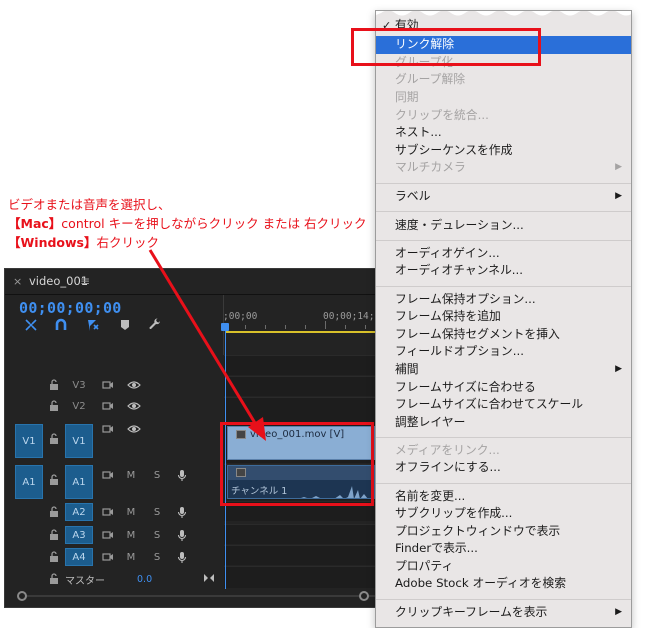 This screenshot has height=628, width=650. What do you see at coordinates (79, 385) in the screenshot?
I see `track-label-v3: V3` at bounding box center [79, 385].